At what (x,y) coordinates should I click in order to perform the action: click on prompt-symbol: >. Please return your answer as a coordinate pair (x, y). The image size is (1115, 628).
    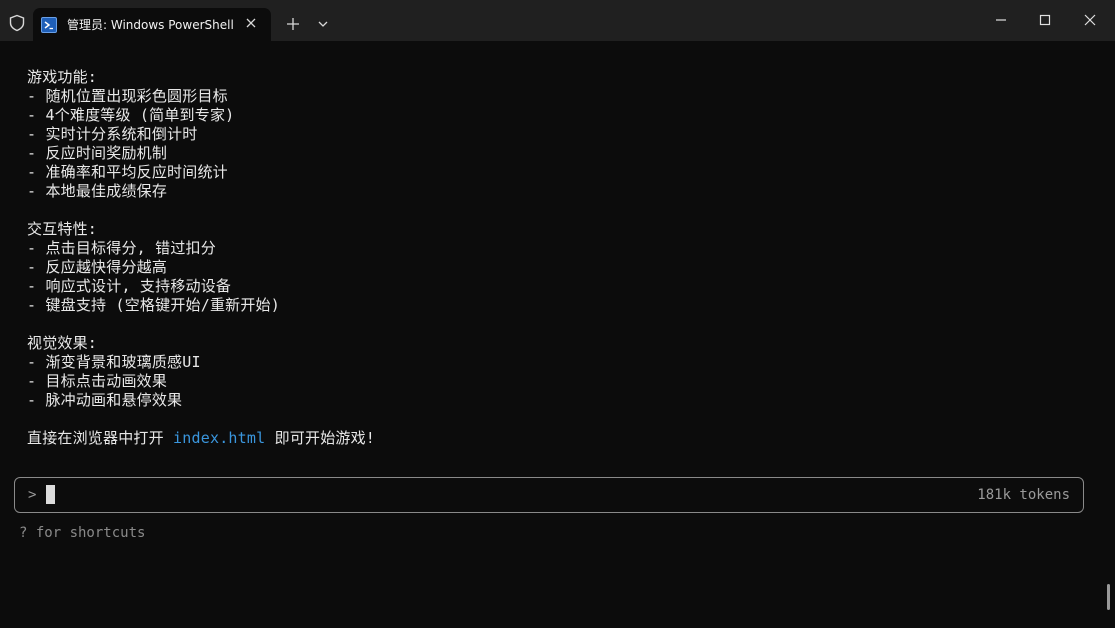
    Looking at the image, I should click on (32, 495).